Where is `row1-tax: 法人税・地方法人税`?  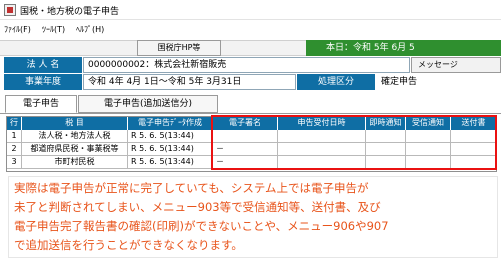
row1-tax: 法人税・地方法人税 is located at coordinates (75, 136).